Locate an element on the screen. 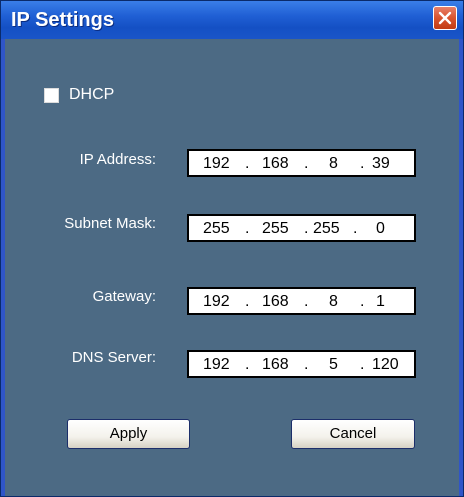  subnet-mask-label: Subnet Mask: is located at coordinates (110, 223).